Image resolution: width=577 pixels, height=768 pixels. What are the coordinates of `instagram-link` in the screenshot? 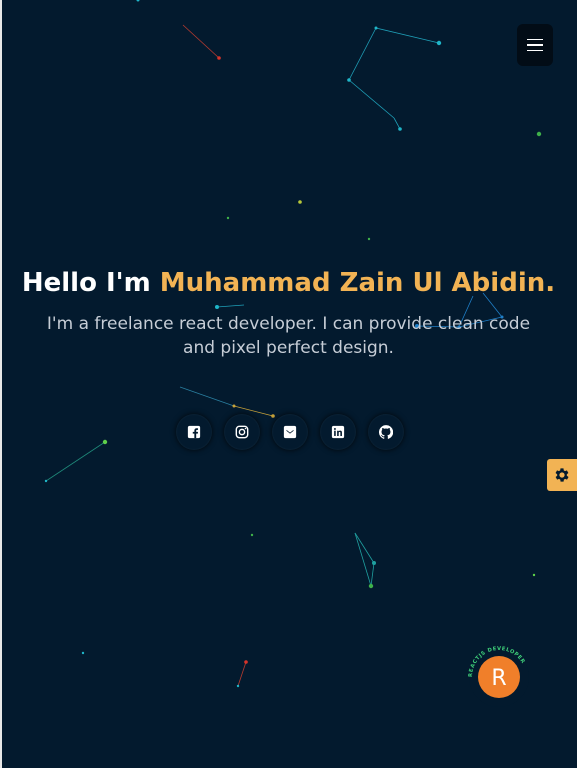 It's located at (242, 432).